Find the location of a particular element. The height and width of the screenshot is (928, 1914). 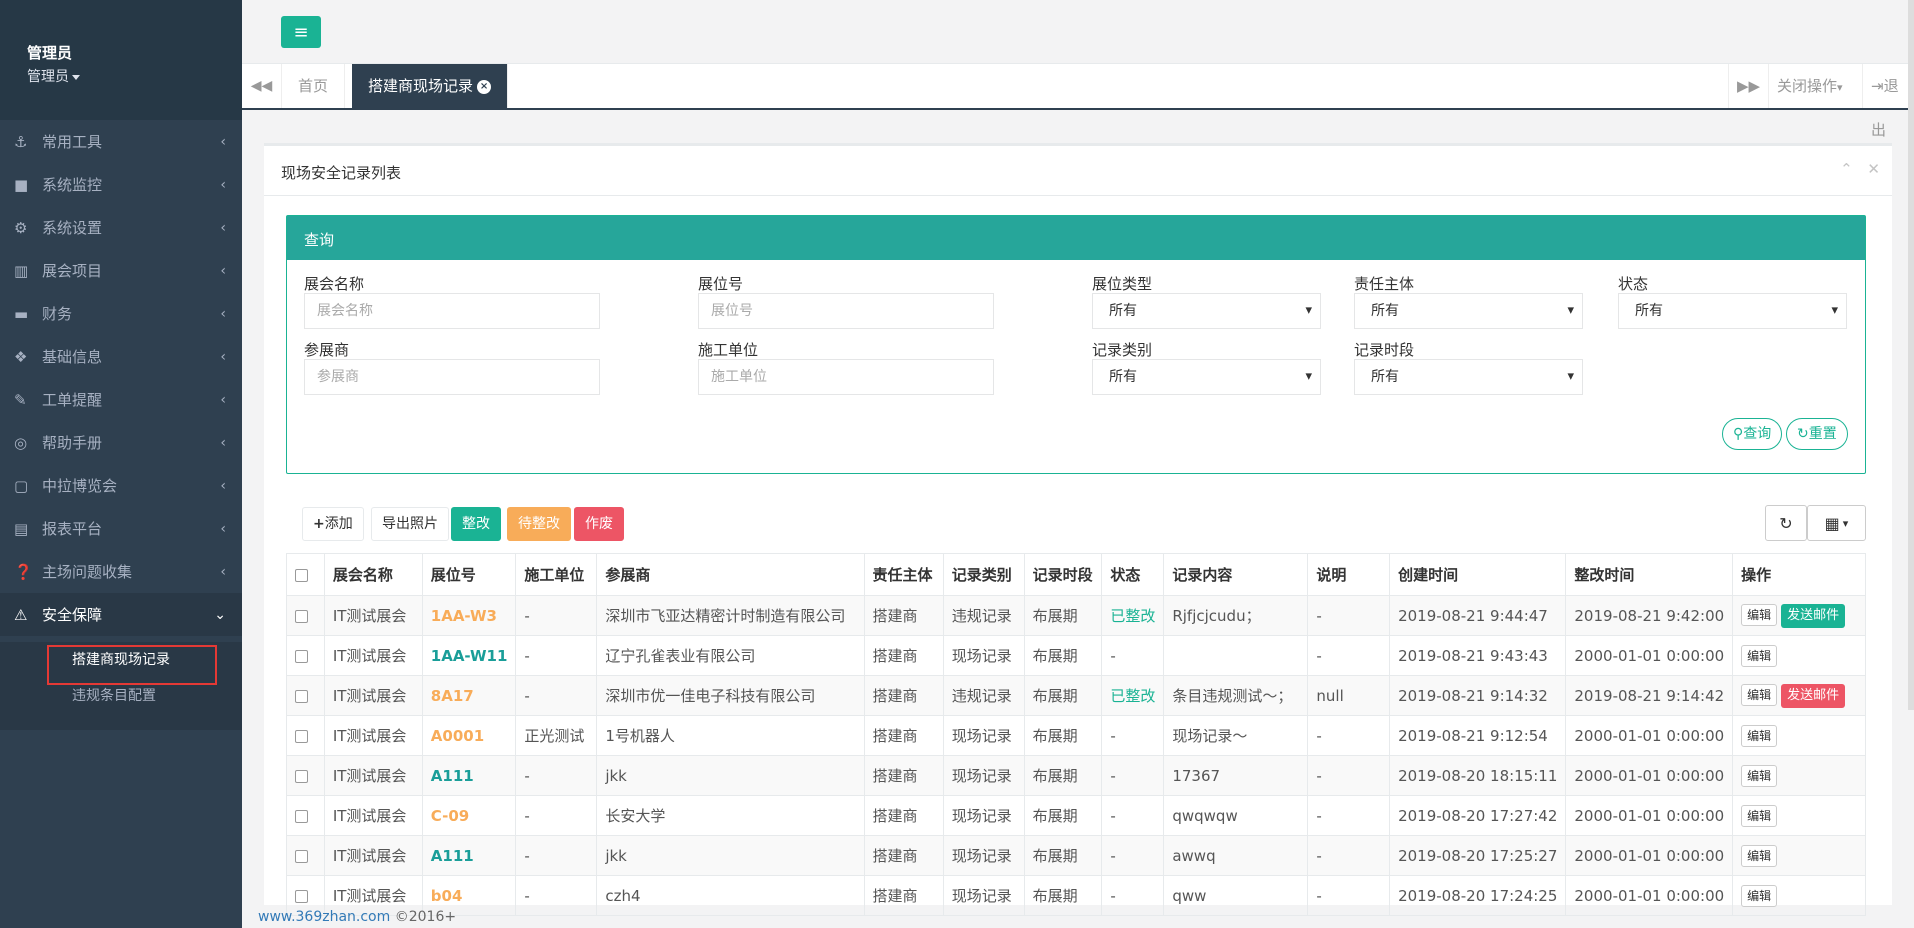

select-all-checkbox is located at coordinates (301, 575).